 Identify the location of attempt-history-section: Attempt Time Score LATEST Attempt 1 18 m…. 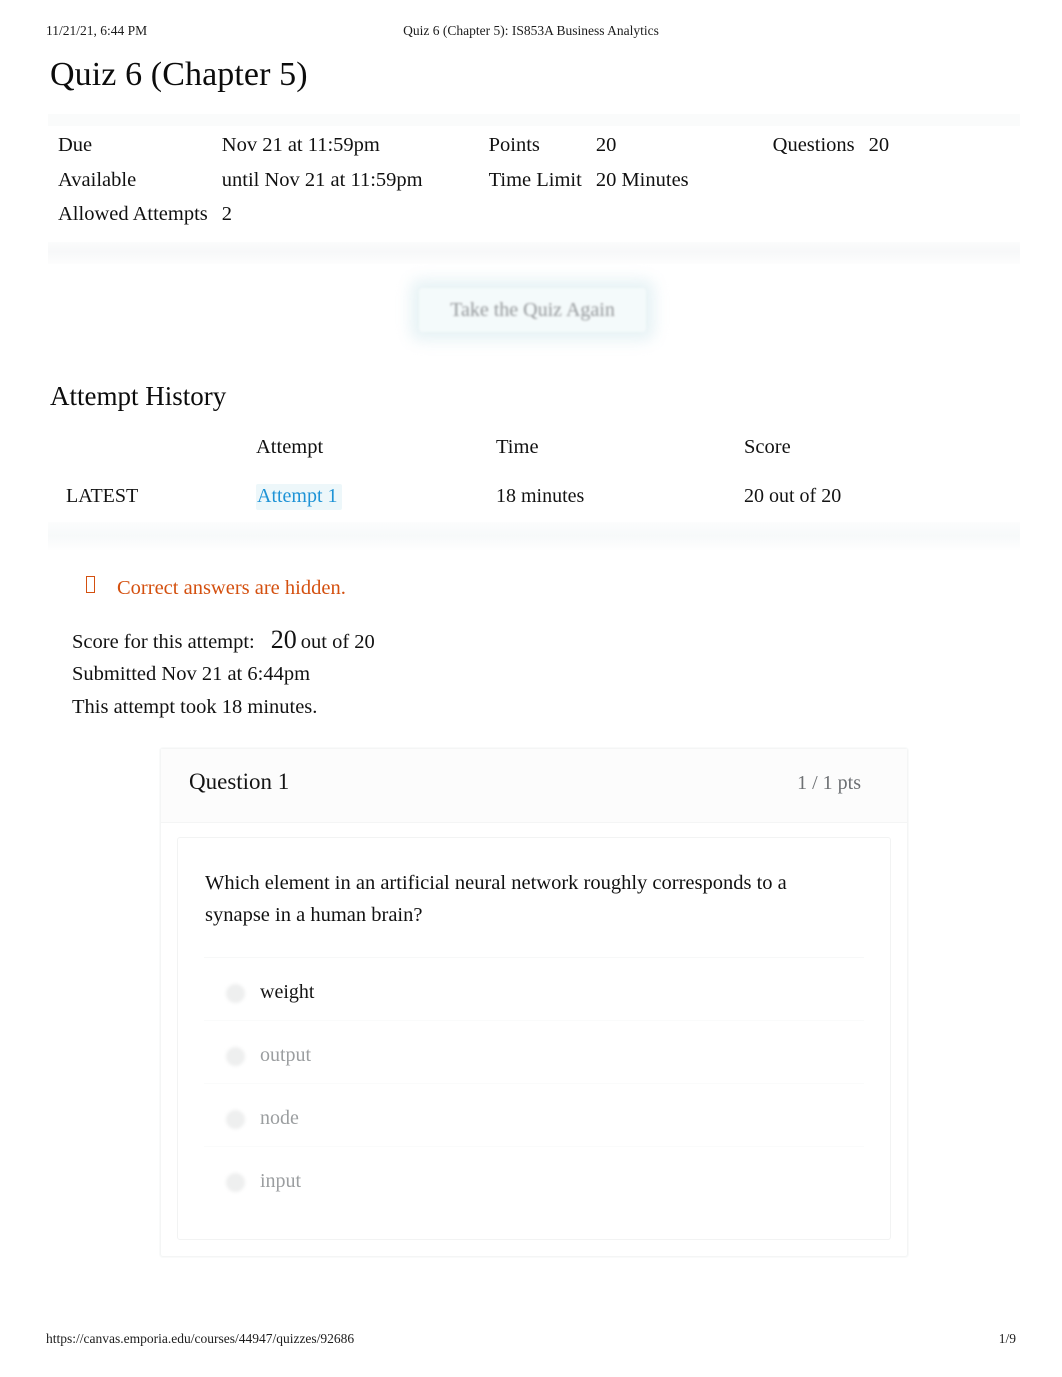
(531, 493).